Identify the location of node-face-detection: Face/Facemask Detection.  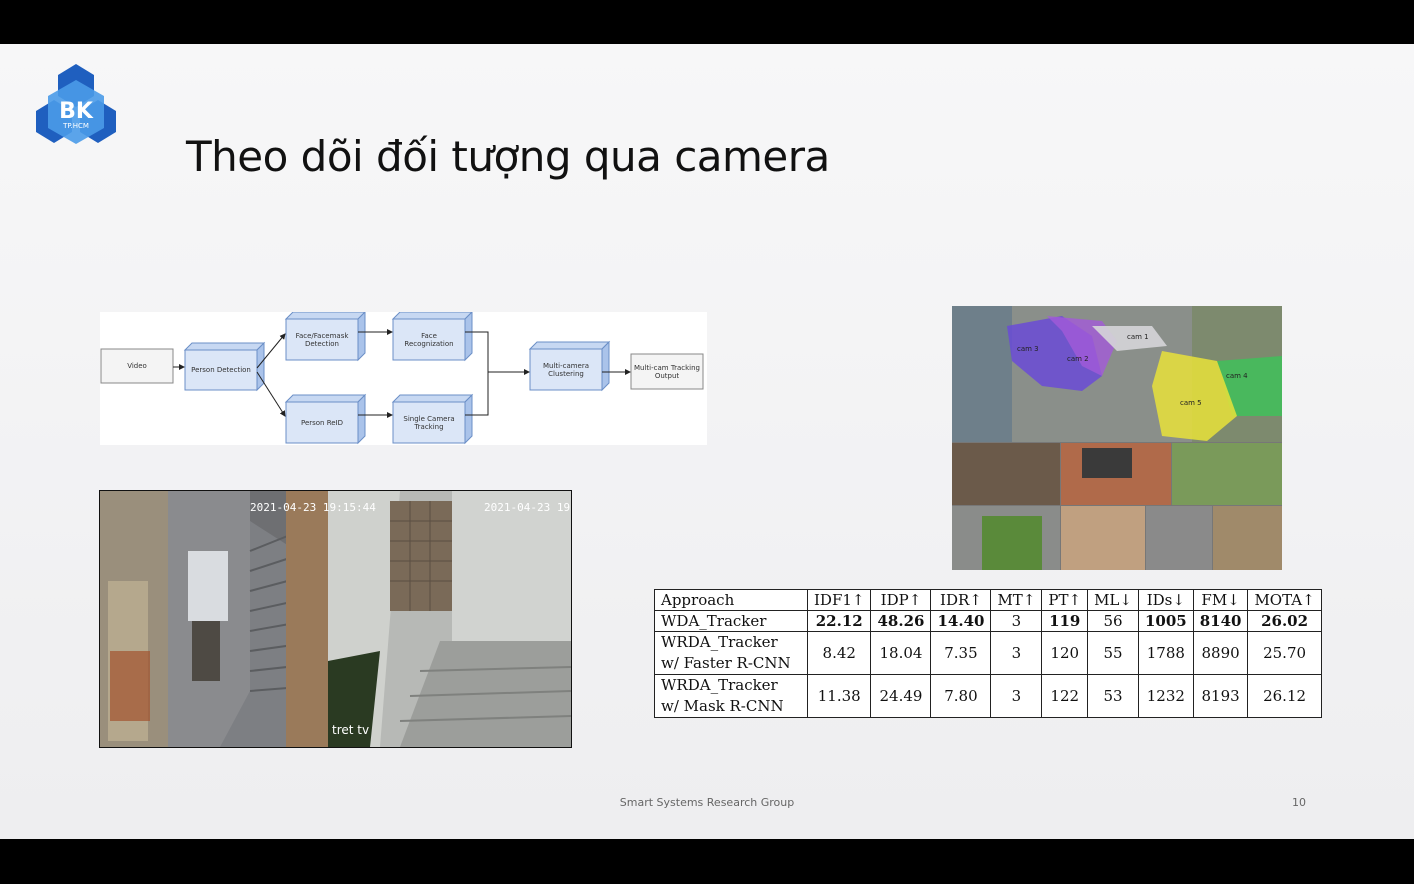
(322, 339).